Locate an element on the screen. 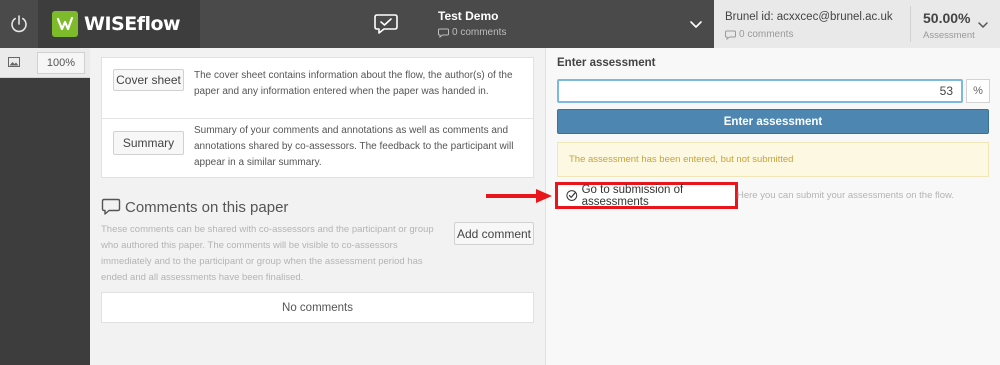 This screenshot has width=1000, height=365. flow-menu-toggle is located at coordinates (696, 24).